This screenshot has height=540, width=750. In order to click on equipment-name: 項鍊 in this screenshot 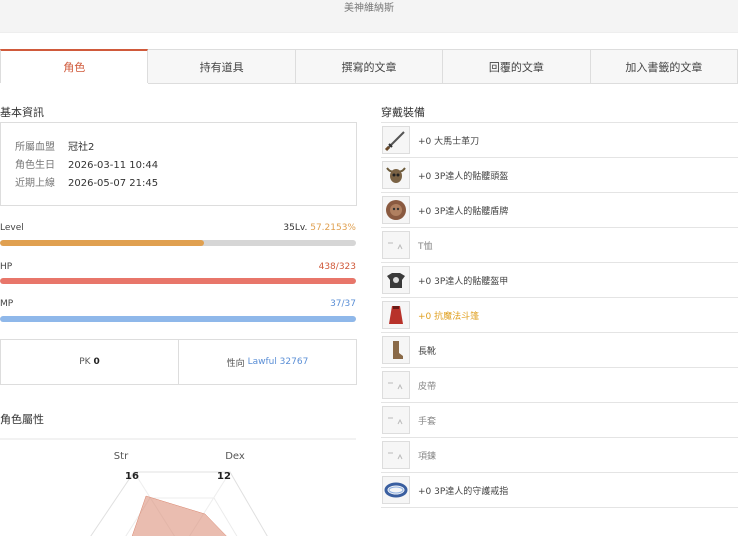, I will do `click(427, 456)`.